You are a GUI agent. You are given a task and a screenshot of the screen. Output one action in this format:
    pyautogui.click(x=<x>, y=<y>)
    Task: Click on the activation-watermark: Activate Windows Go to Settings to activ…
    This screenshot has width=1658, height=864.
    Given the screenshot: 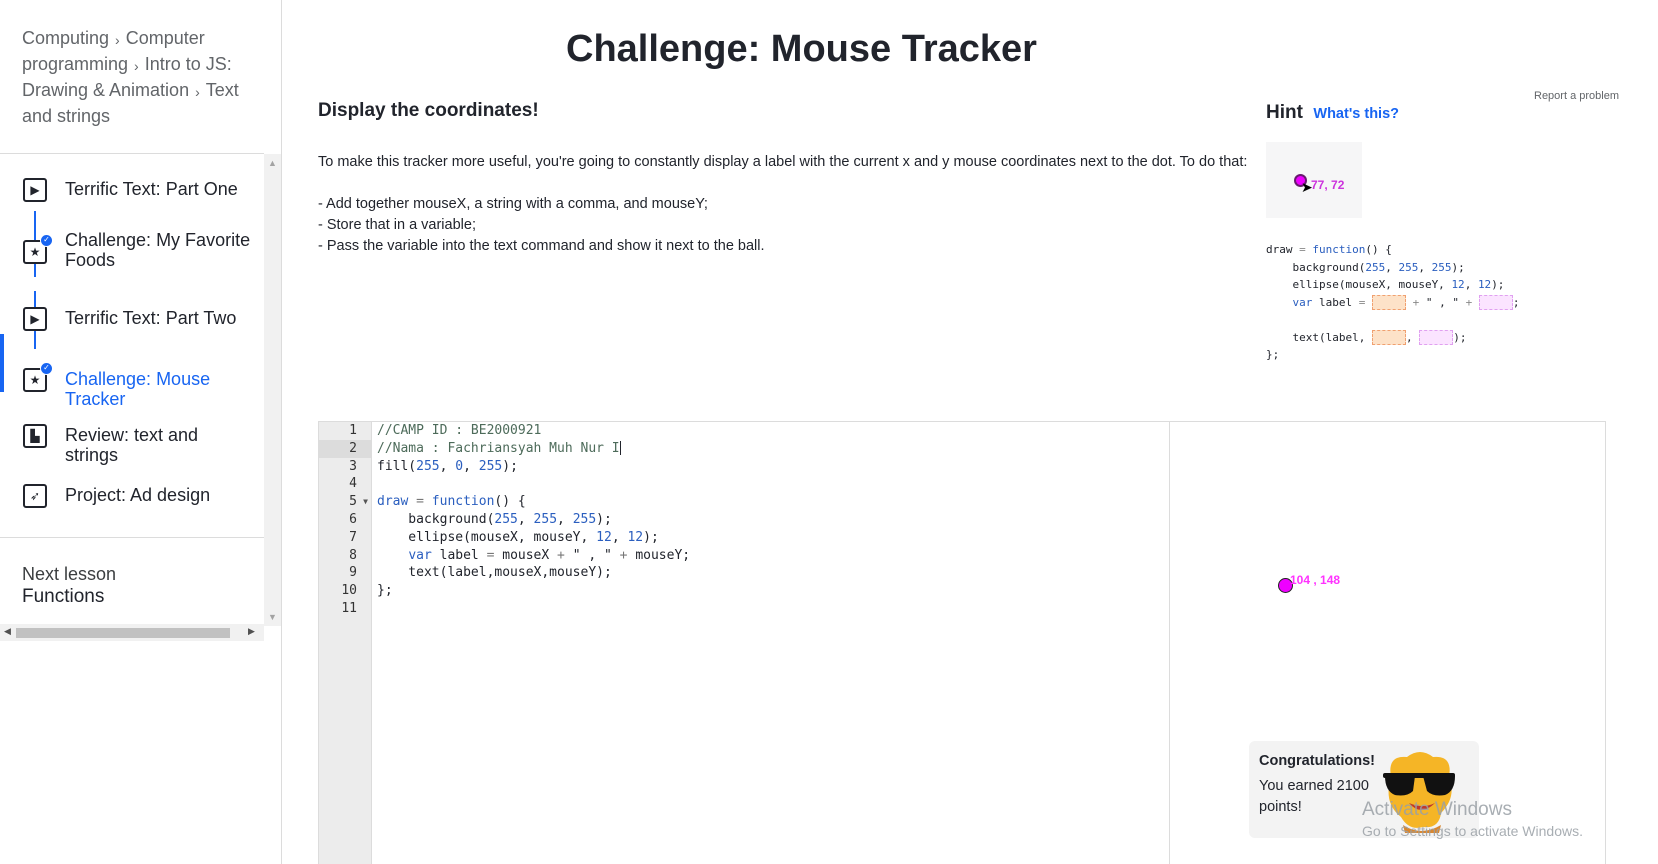 What is the action you would take?
    pyautogui.click(x=1472, y=819)
    